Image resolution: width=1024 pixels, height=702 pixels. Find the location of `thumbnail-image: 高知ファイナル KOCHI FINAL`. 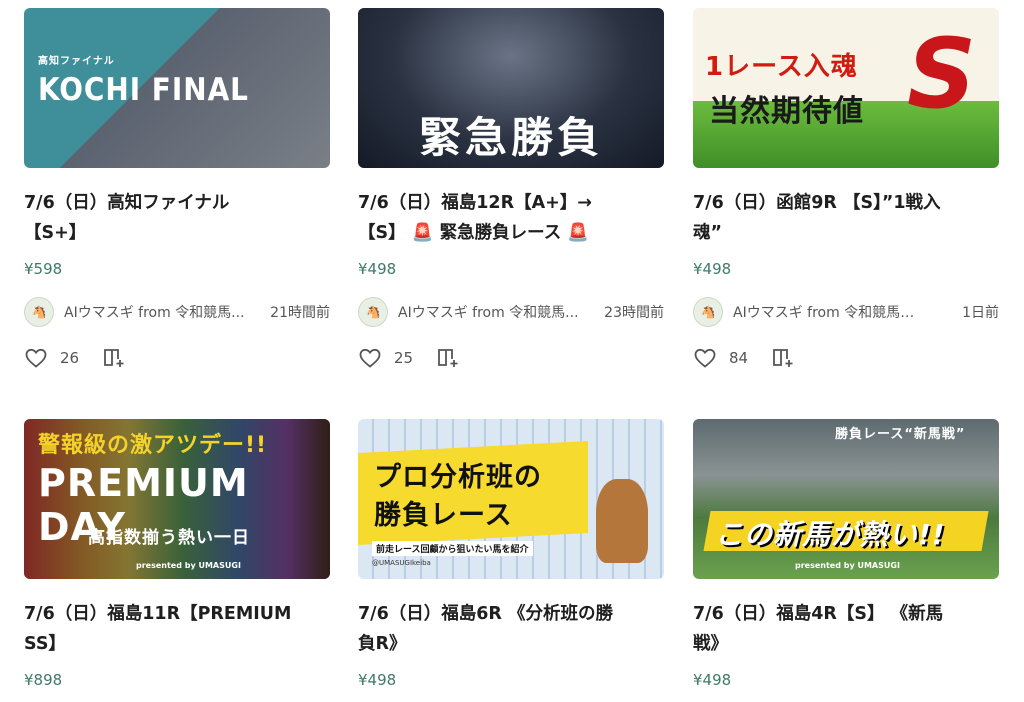

thumbnail-image: 高知ファイナル KOCHI FINAL is located at coordinates (177, 88).